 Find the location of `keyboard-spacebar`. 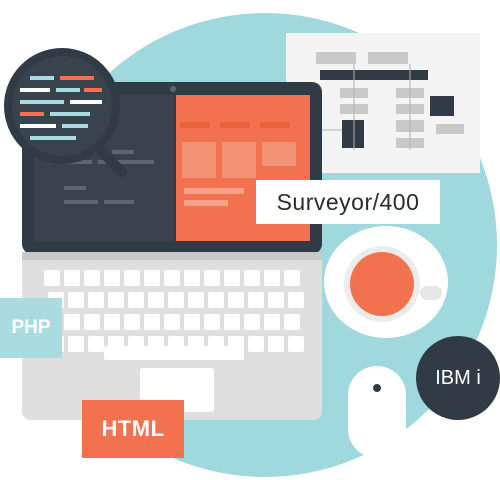

keyboard-spacebar is located at coordinates (174, 353).